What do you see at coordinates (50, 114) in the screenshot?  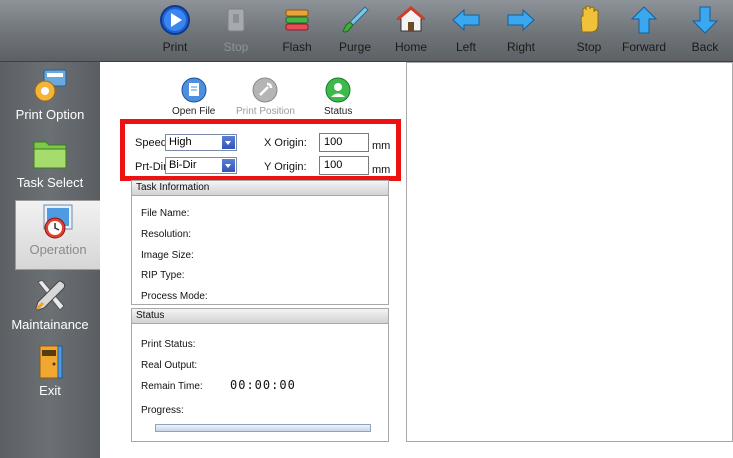 I see `sidebar-item-label: Print Option` at bounding box center [50, 114].